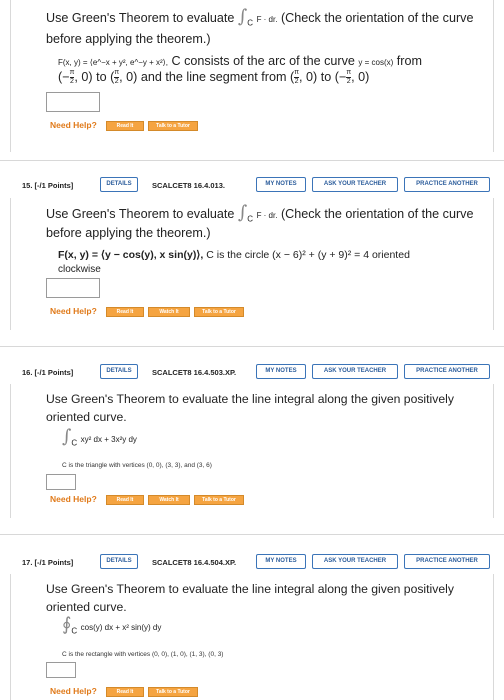 This screenshot has height=700, width=504. I want to click on q15-answer-input, so click(73, 288).